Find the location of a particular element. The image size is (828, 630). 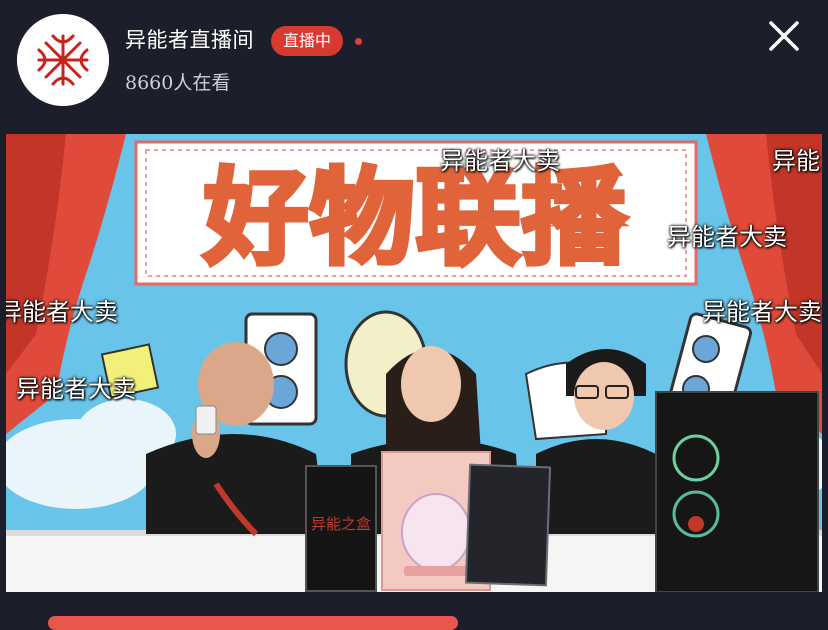

close-icon is located at coordinates (784, 36).